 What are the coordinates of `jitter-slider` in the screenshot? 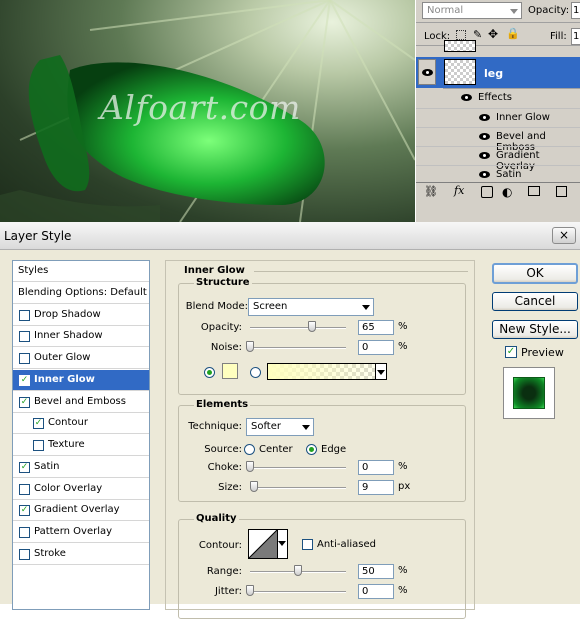 It's located at (298, 592).